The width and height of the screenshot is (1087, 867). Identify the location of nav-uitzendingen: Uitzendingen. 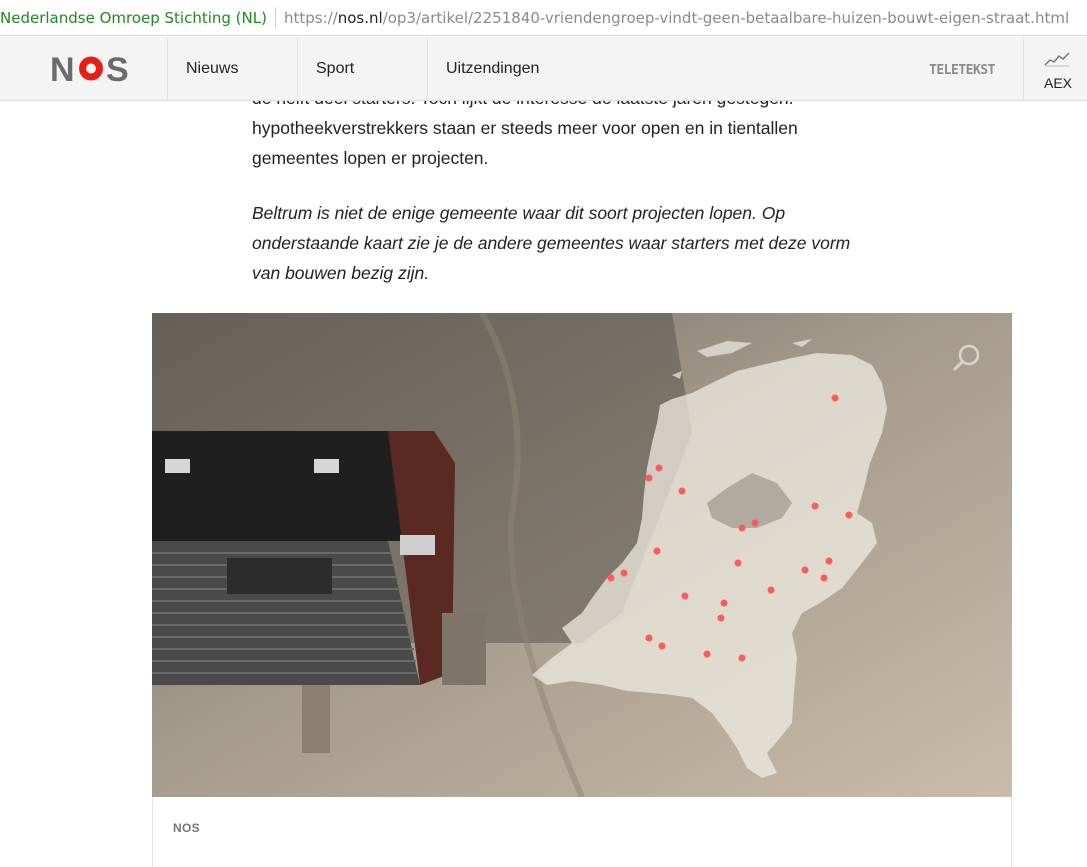
(507, 69).